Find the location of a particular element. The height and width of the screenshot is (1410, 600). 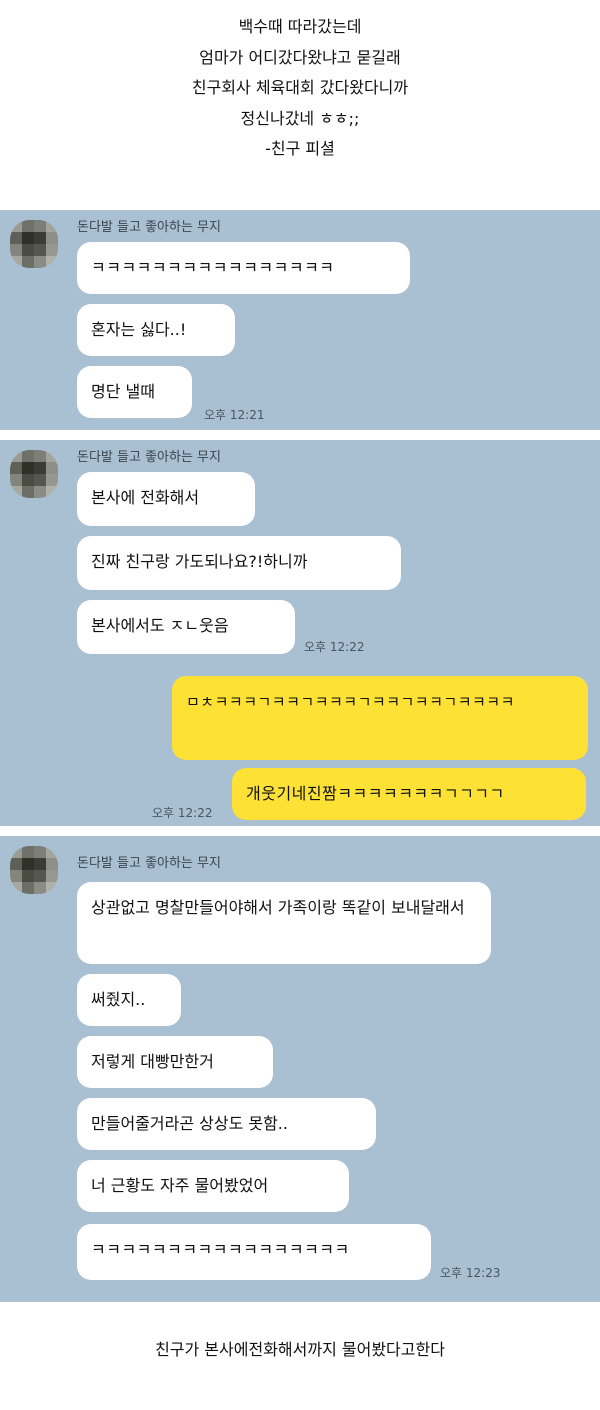

message-bubble: 본사에 전화해서 is located at coordinates (166, 499).